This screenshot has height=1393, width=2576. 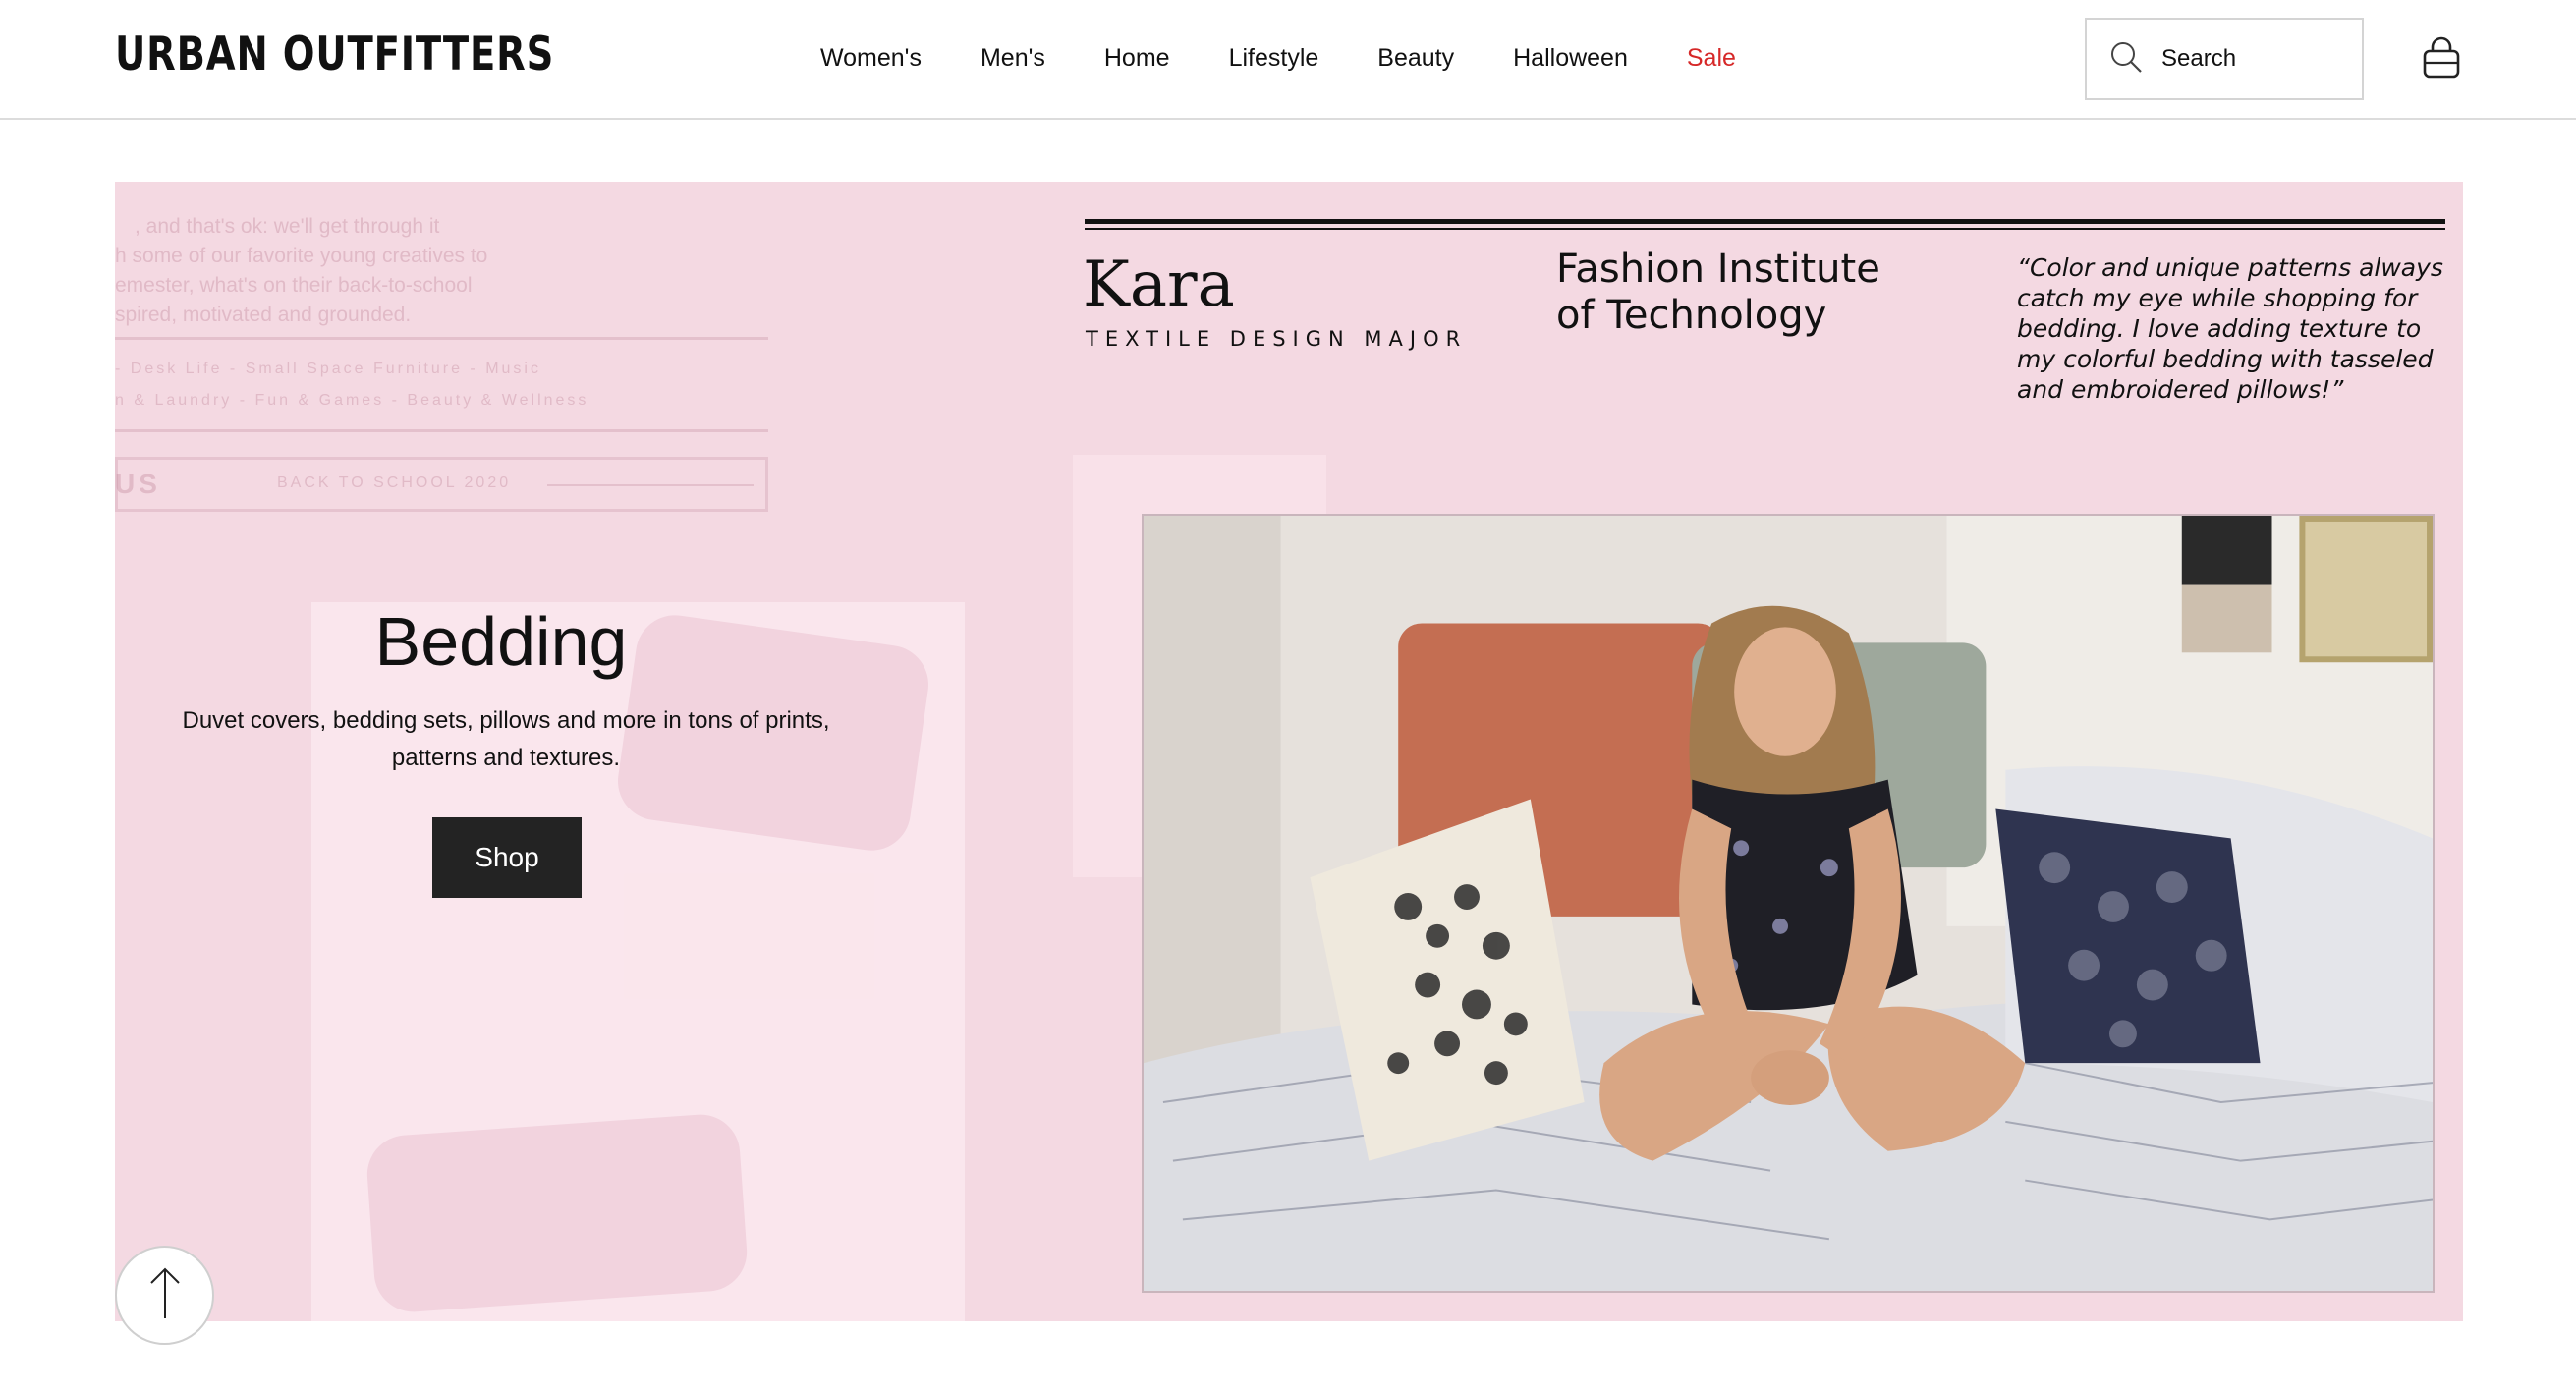 I want to click on brand-logo: URBAN OUTFITTERS, so click(x=334, y=55).